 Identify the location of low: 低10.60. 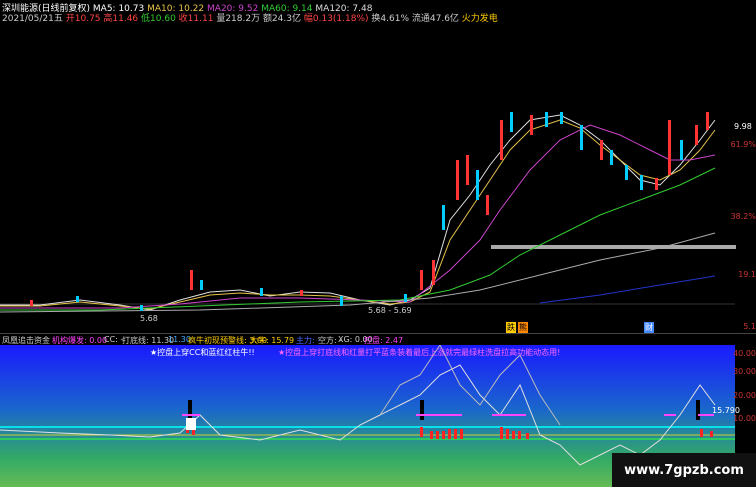
(158, 19).